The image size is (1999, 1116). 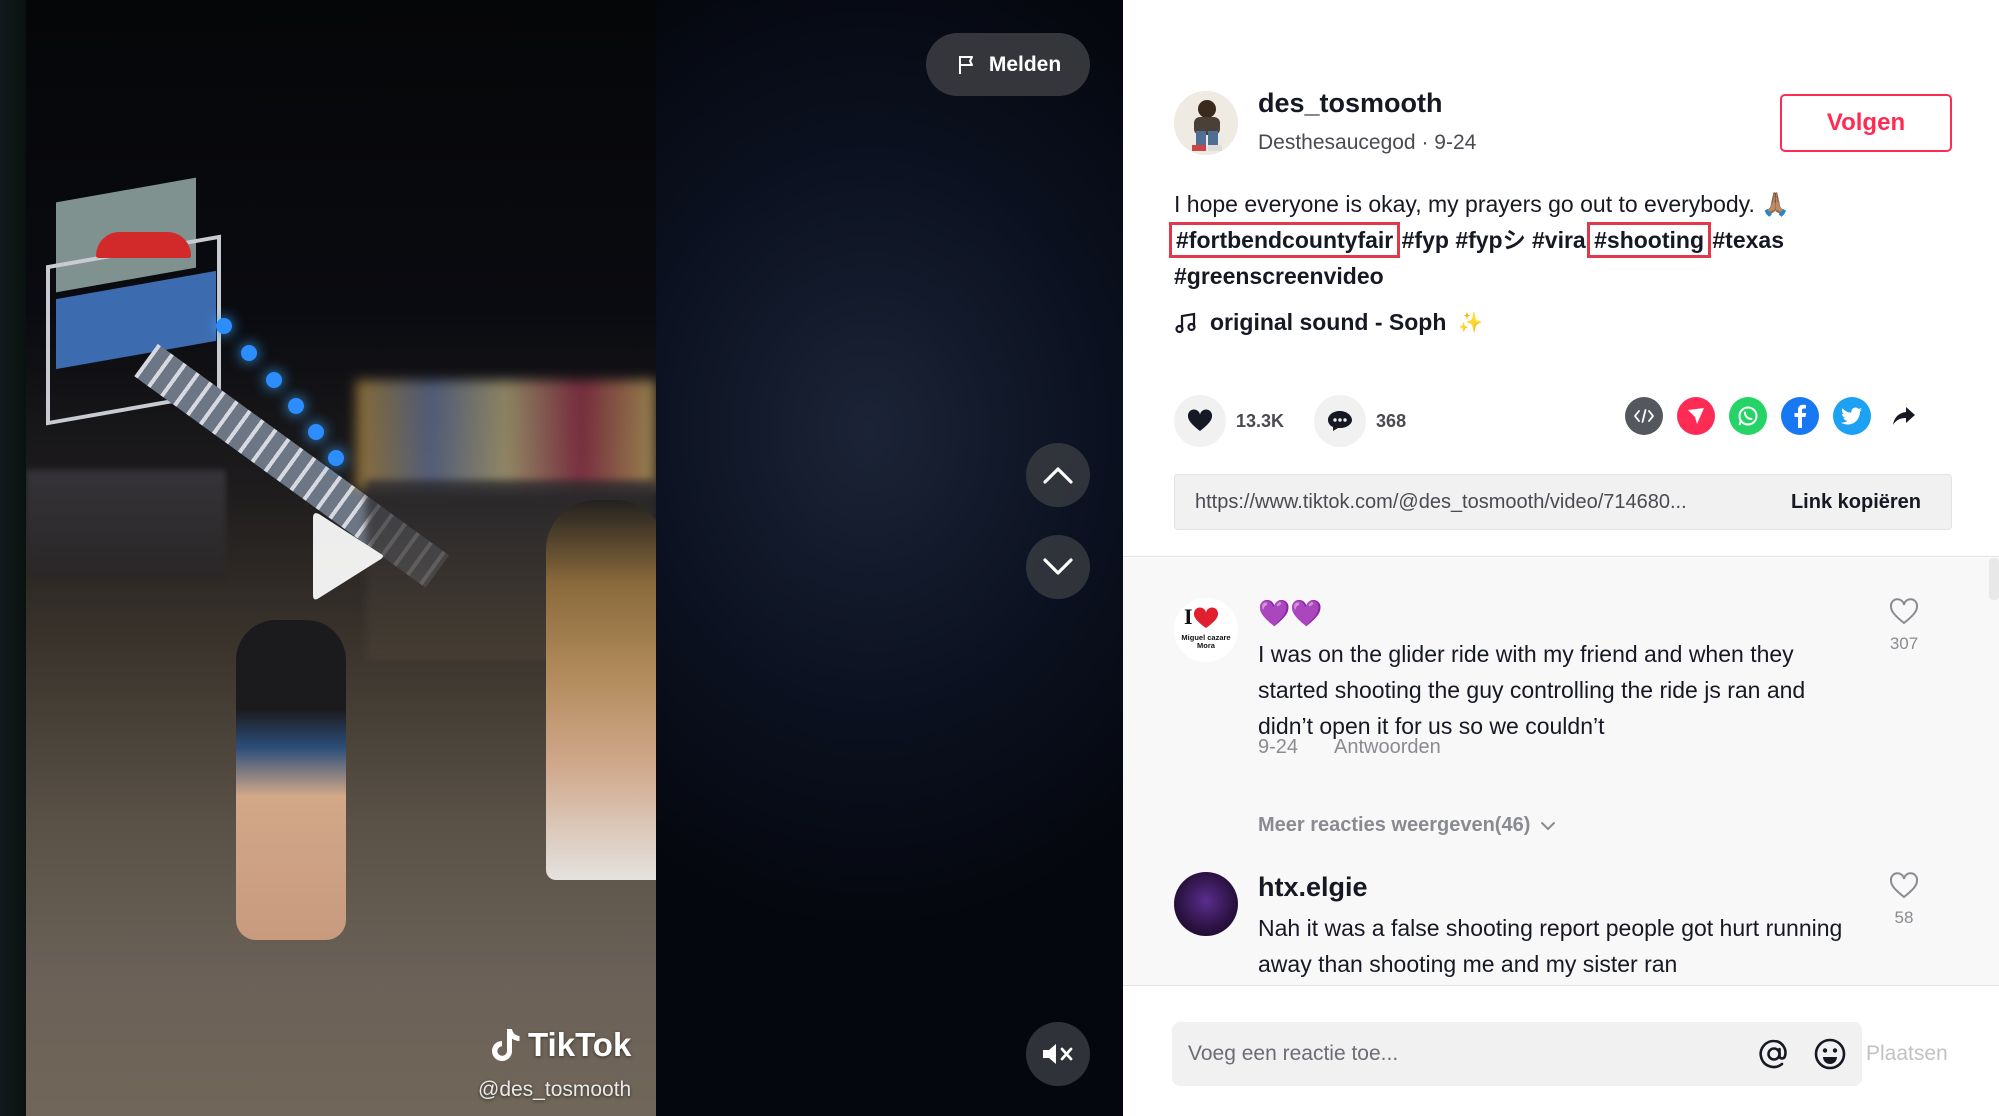 I want to click on comment-avatar-image: I Miguel cazare Mora, so click(x=1206, y=630).